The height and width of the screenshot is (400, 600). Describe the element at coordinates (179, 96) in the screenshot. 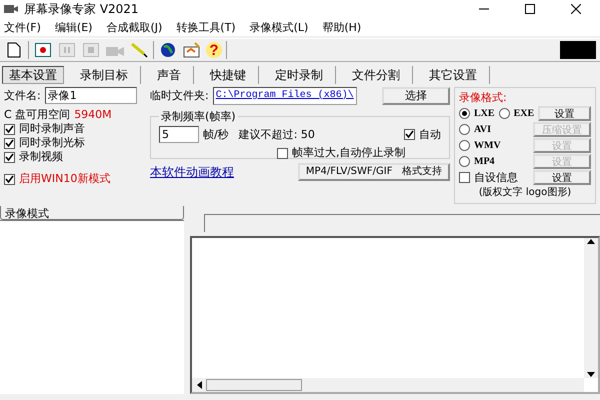

I see `temp-folder-label: 临时文件夹:` at that location.